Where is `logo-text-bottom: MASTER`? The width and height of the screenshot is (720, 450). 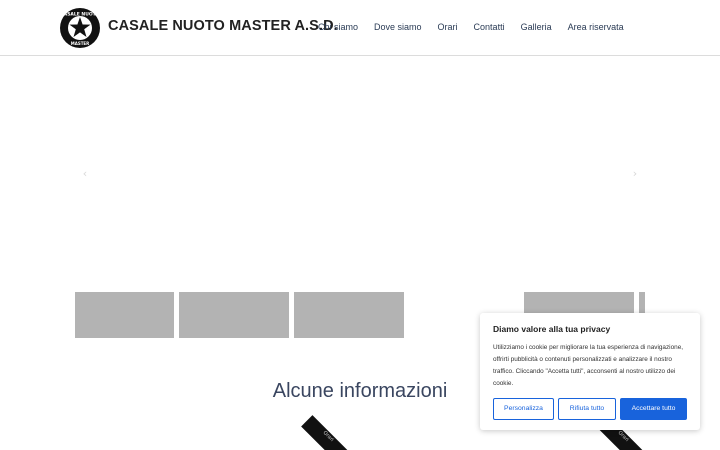 logo-text-bottom: MASTER is located at coordinates (80, 43).